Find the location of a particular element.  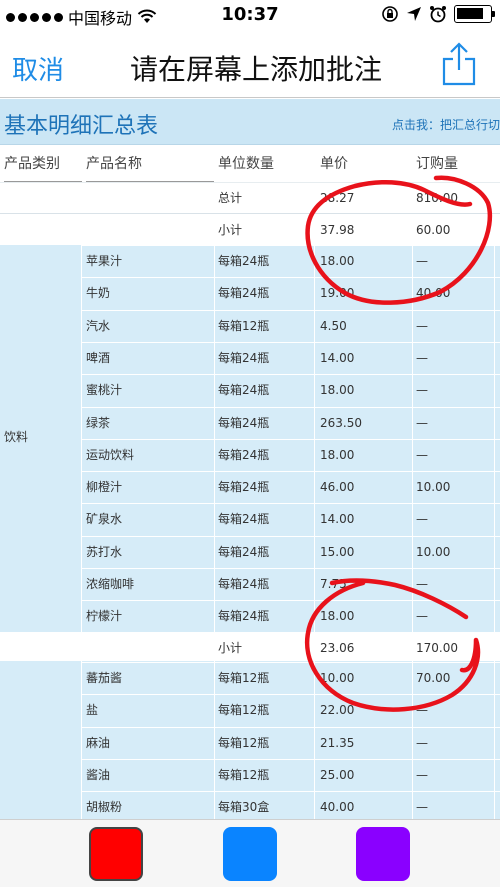

navigation-bar: 取消 请在屏幕上添加批注 is located at coordinates (250, 65).